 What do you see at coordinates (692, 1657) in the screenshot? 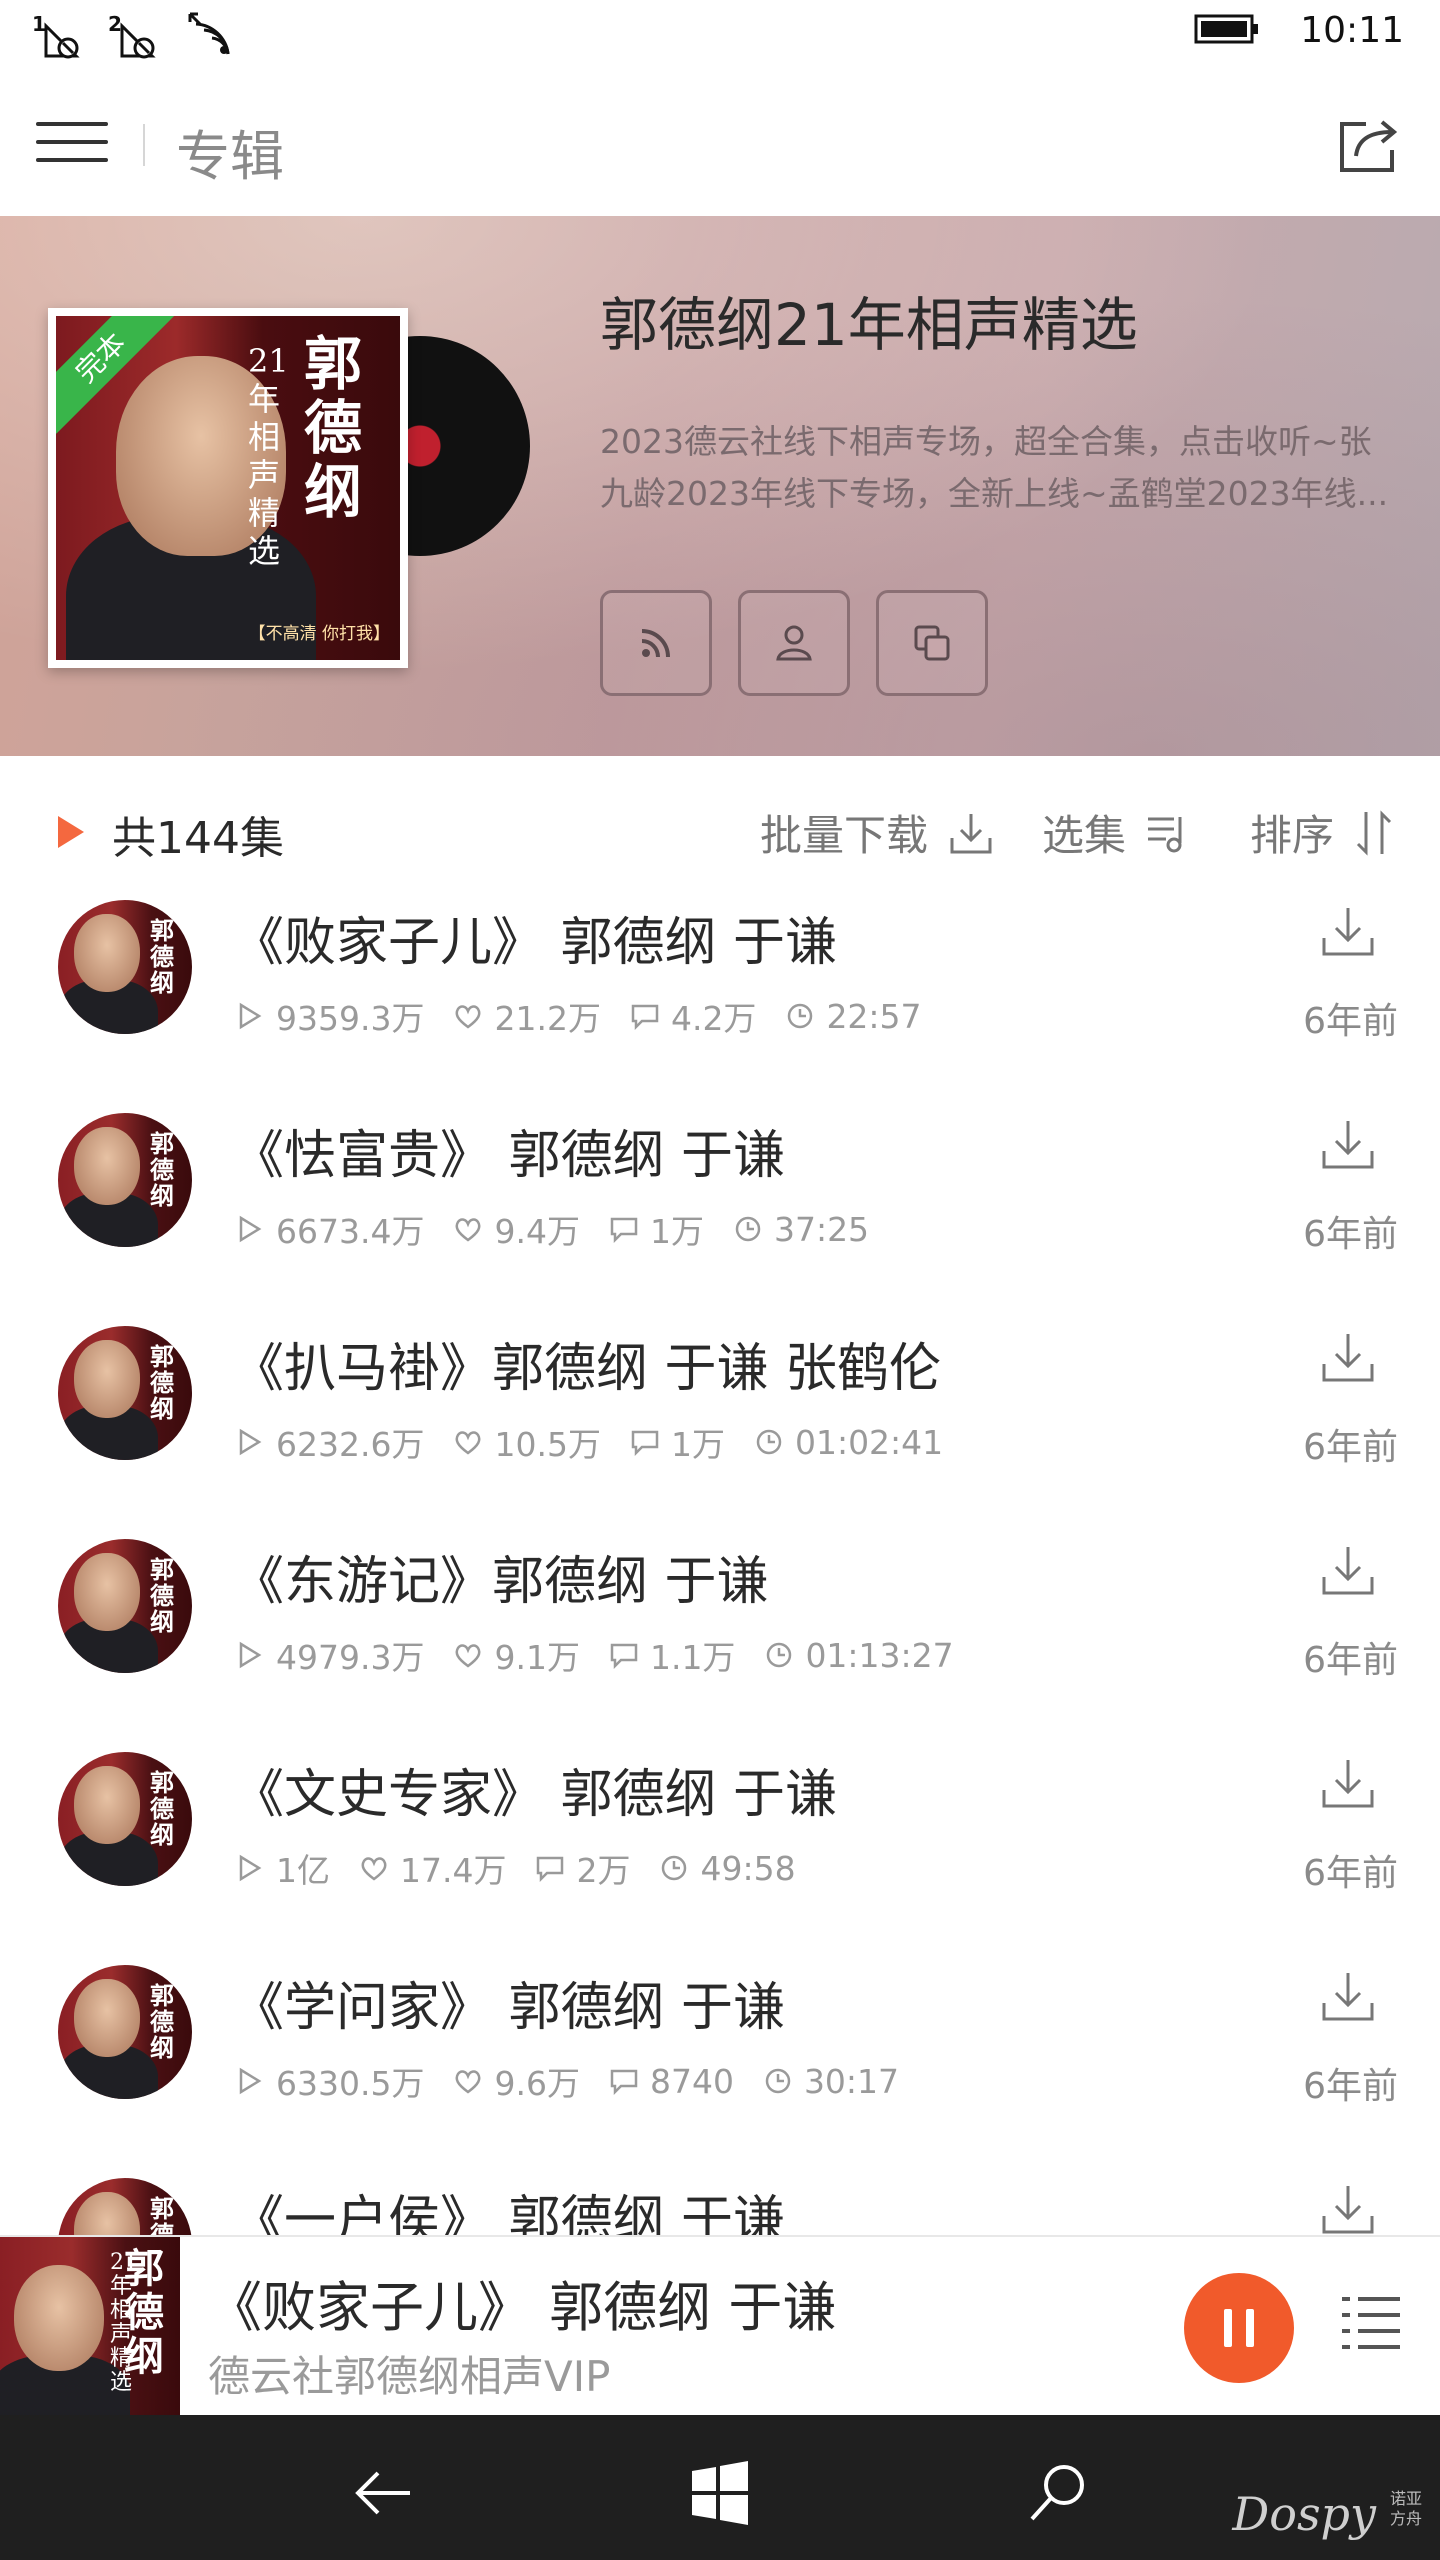
I see `comment-count: 1.1万` at bounding box center [692, 1657].